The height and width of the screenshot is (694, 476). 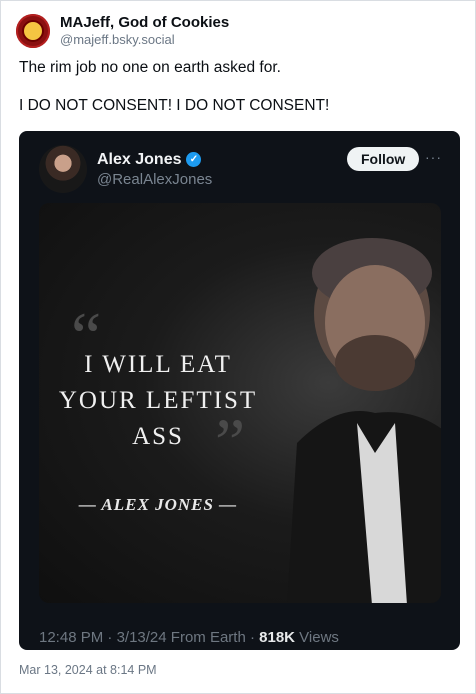 I want to click on avatar, so click(x=33, y=31).